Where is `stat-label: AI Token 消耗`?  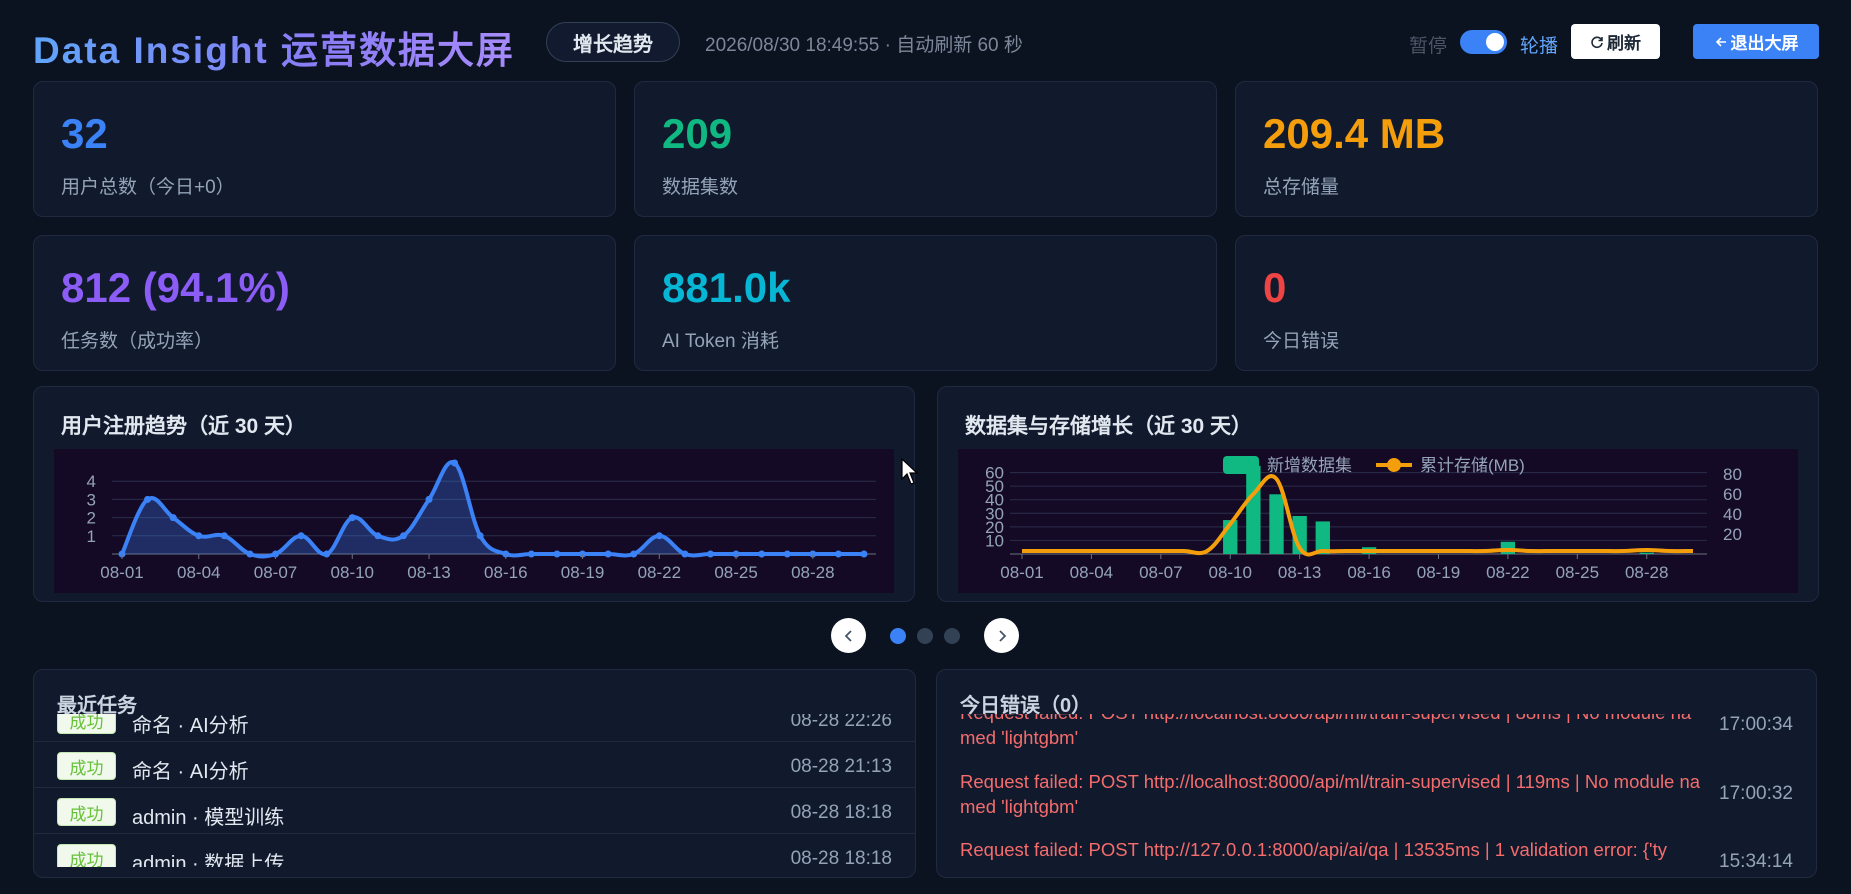
stat-label: AI Token 消耗 is located at coordinates (720, 341).